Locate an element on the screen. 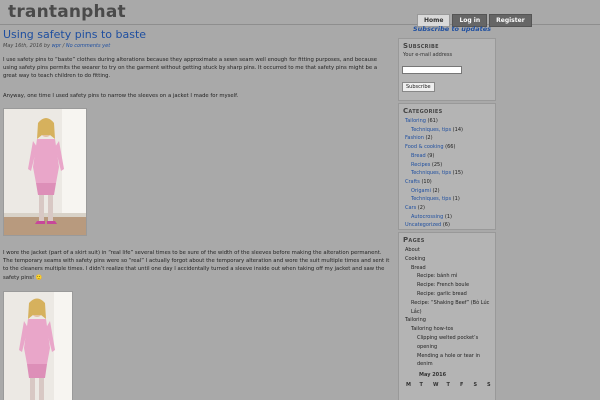  category-item: Food & cooking (66) is located at coordinates (430, 147).